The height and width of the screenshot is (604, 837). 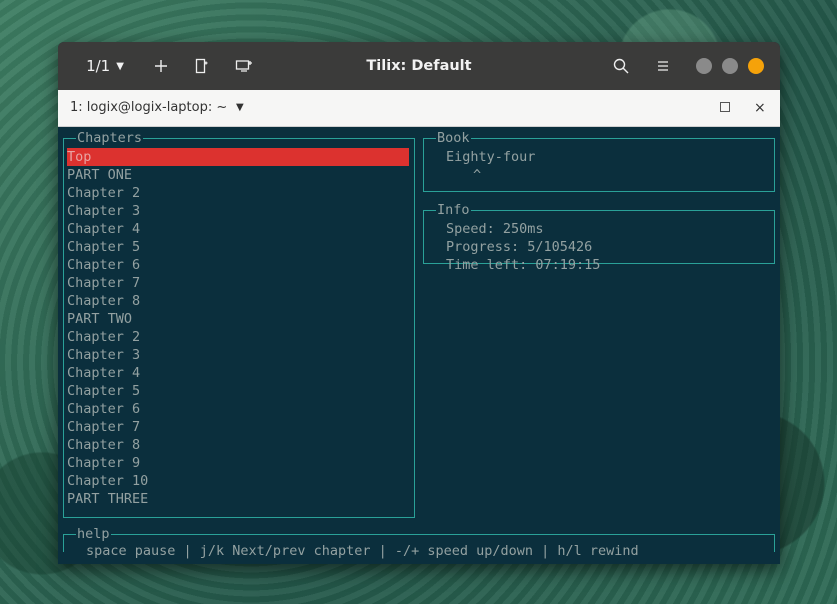 I want to click on split-terminal-button, so click(x=202, y=66).